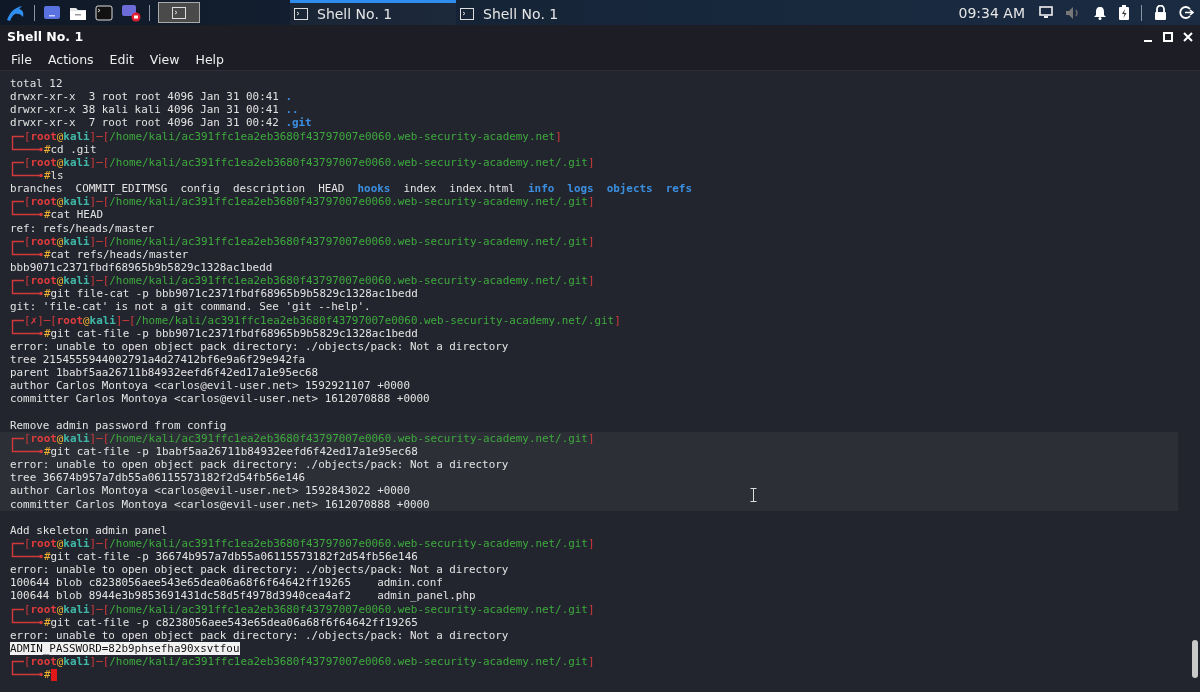  Describe the element at coordinates (269, 189) in the screenshot. I see `file-name: description` at that location.